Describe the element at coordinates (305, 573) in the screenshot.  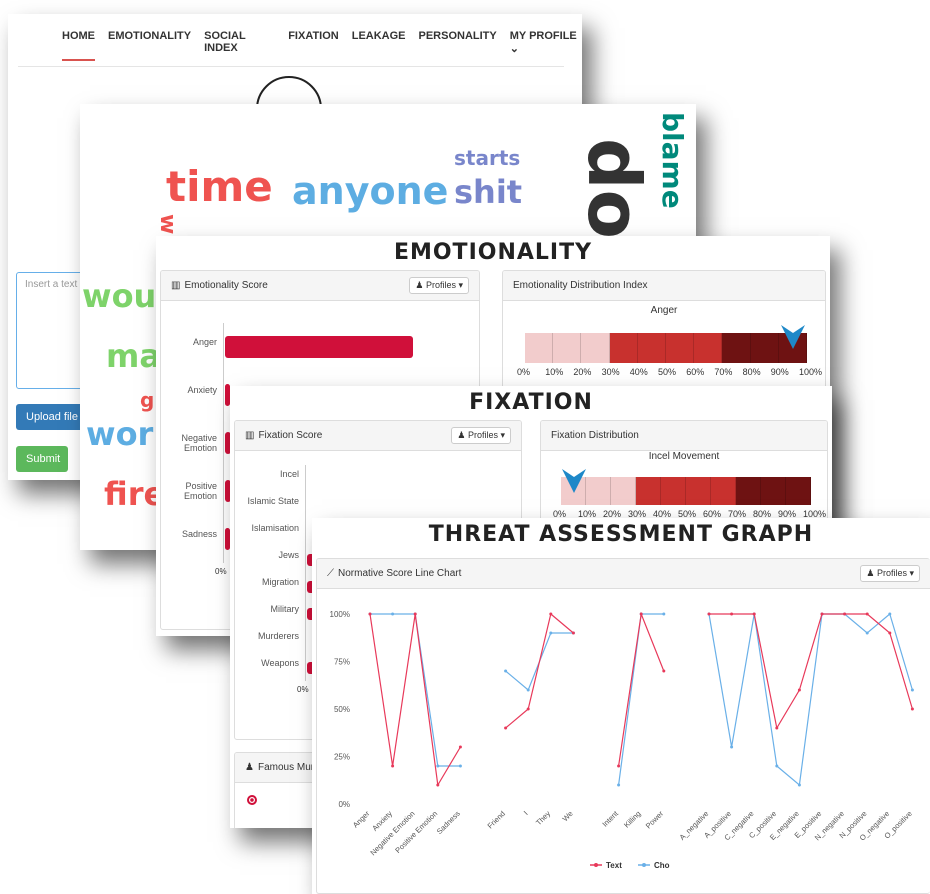
I see `bar-axis` at that location.